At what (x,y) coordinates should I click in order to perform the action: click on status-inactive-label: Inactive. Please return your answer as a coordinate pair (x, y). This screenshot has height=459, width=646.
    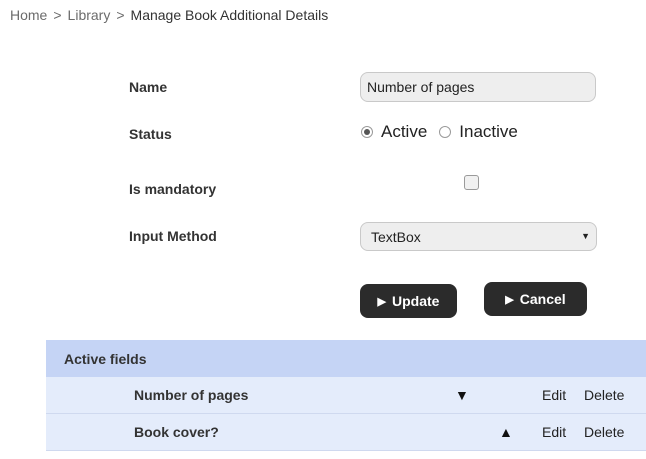
    Looking at the image, I should click on (488, 132).